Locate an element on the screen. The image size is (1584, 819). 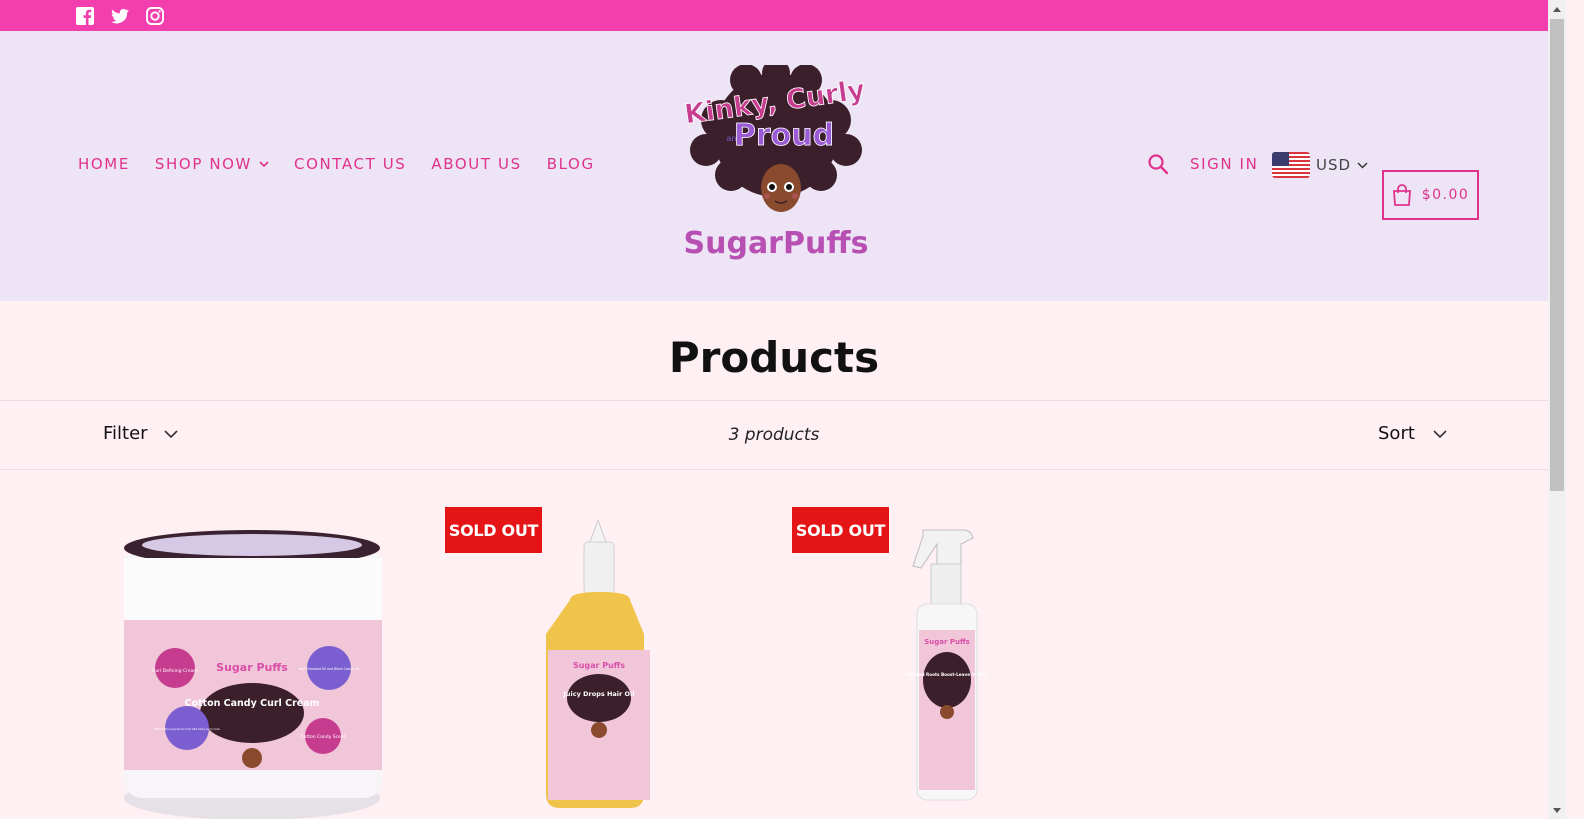
page-title: Products is located at coordinates (774, 357).